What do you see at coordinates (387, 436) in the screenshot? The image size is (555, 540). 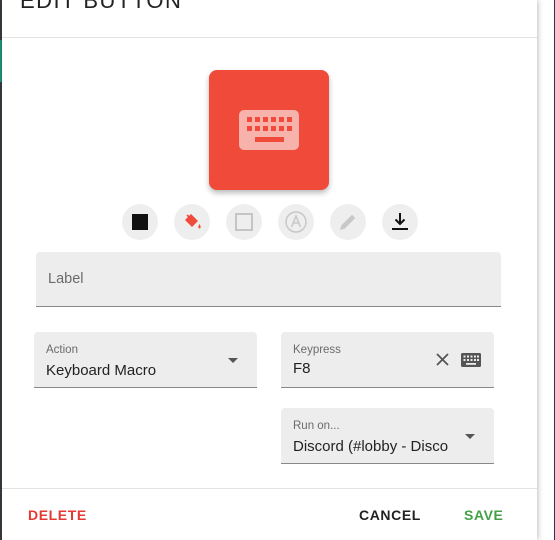 I see `run-on-select: Run on... Discord (#lobby - Disco` at bounding box center [387, 436].